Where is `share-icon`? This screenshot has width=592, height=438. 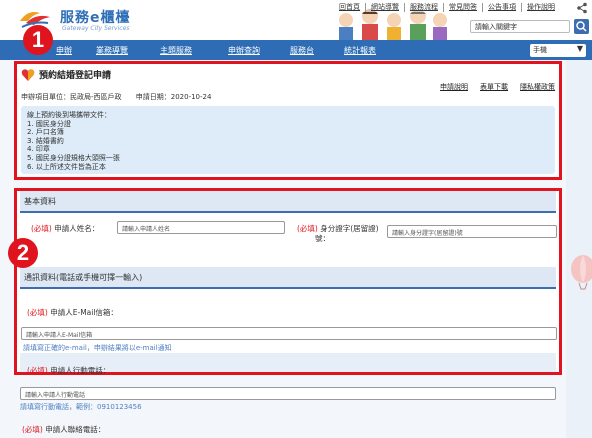 share-icon is located at coordinates (582, 8).